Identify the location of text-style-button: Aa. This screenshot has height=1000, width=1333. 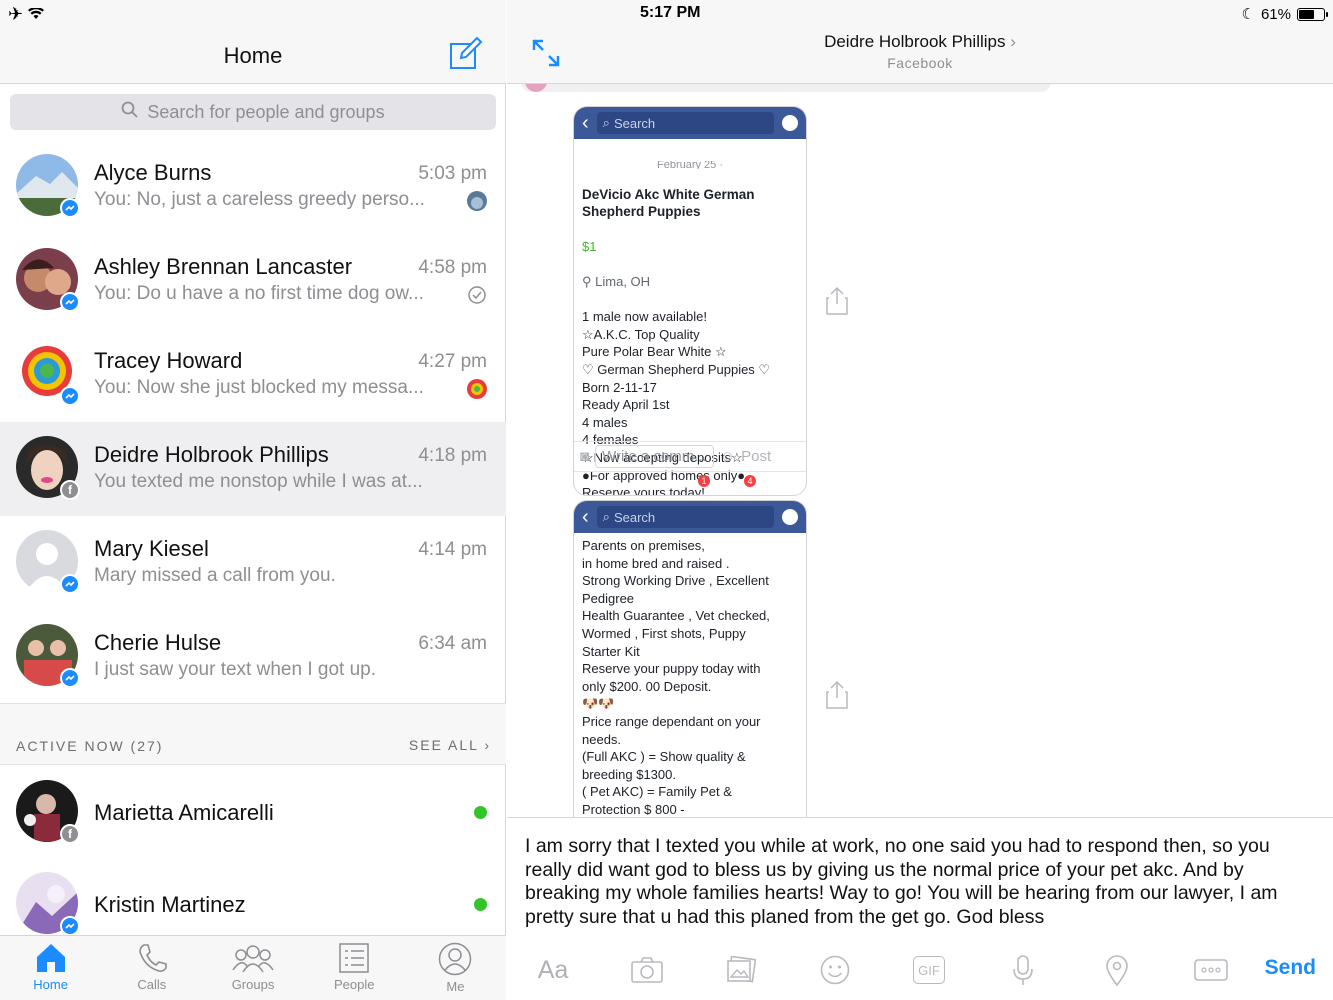
(553, 970).